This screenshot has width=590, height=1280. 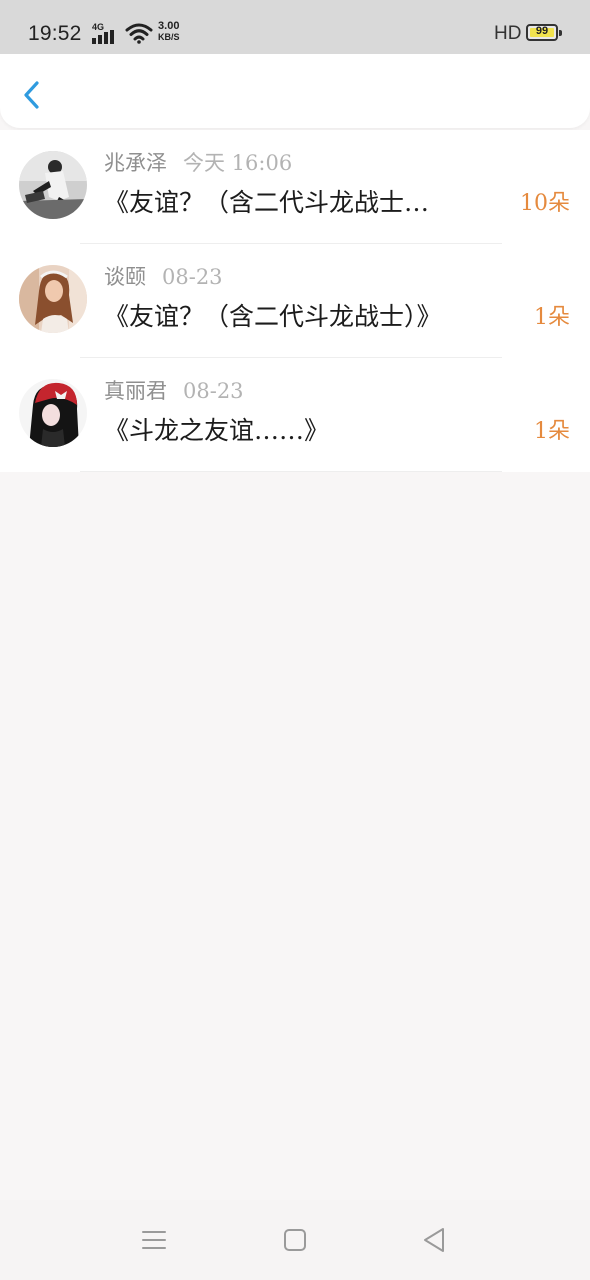 What do you see at coordinates (135, 163) in the screenshot?
I see `sender-name: 兆承泽` at bounding box center [135, 163].